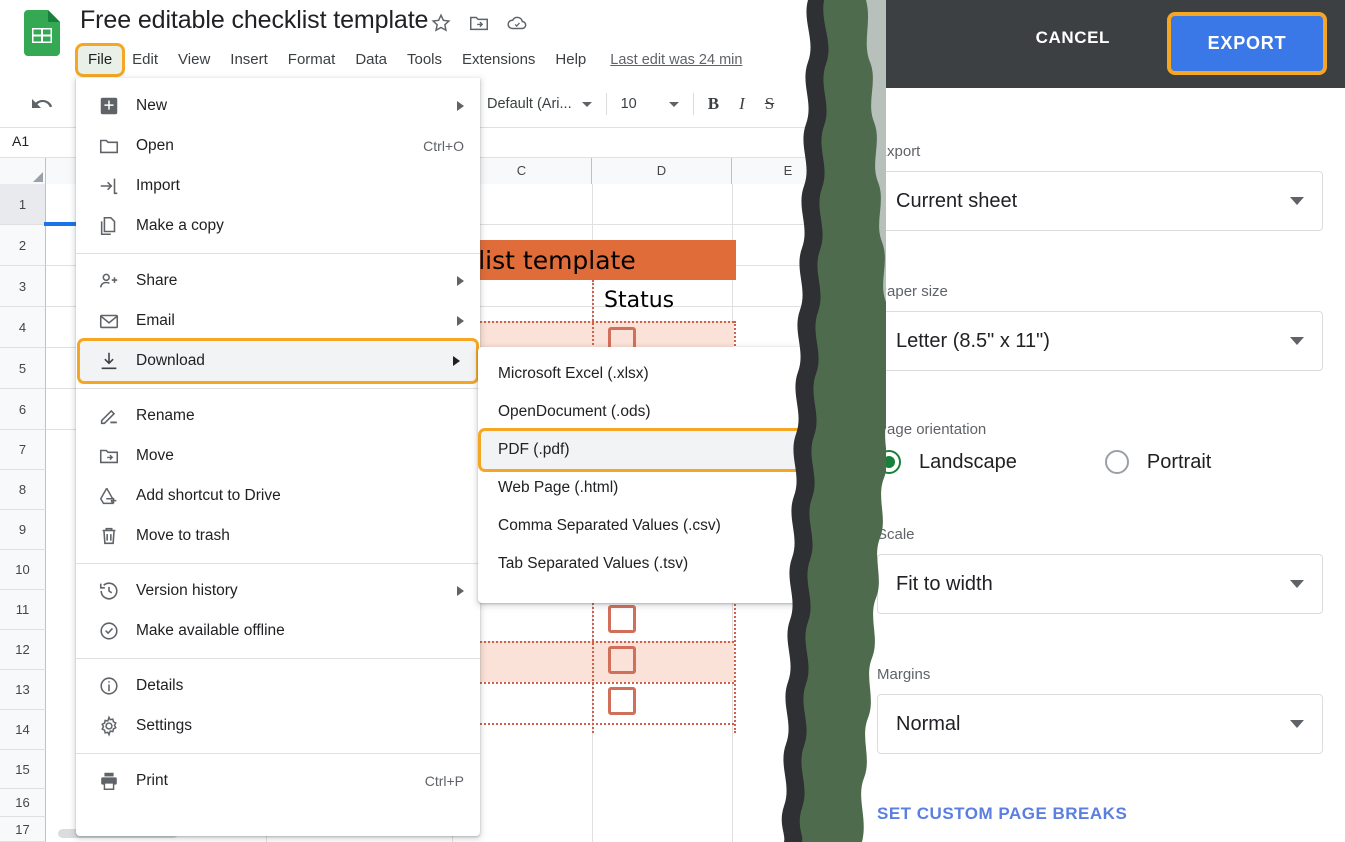 This screenshot has width=1345, height=842. Describe the element at coordinates (20, 141) in the screenshot. I see `name-box: A1` at that location.